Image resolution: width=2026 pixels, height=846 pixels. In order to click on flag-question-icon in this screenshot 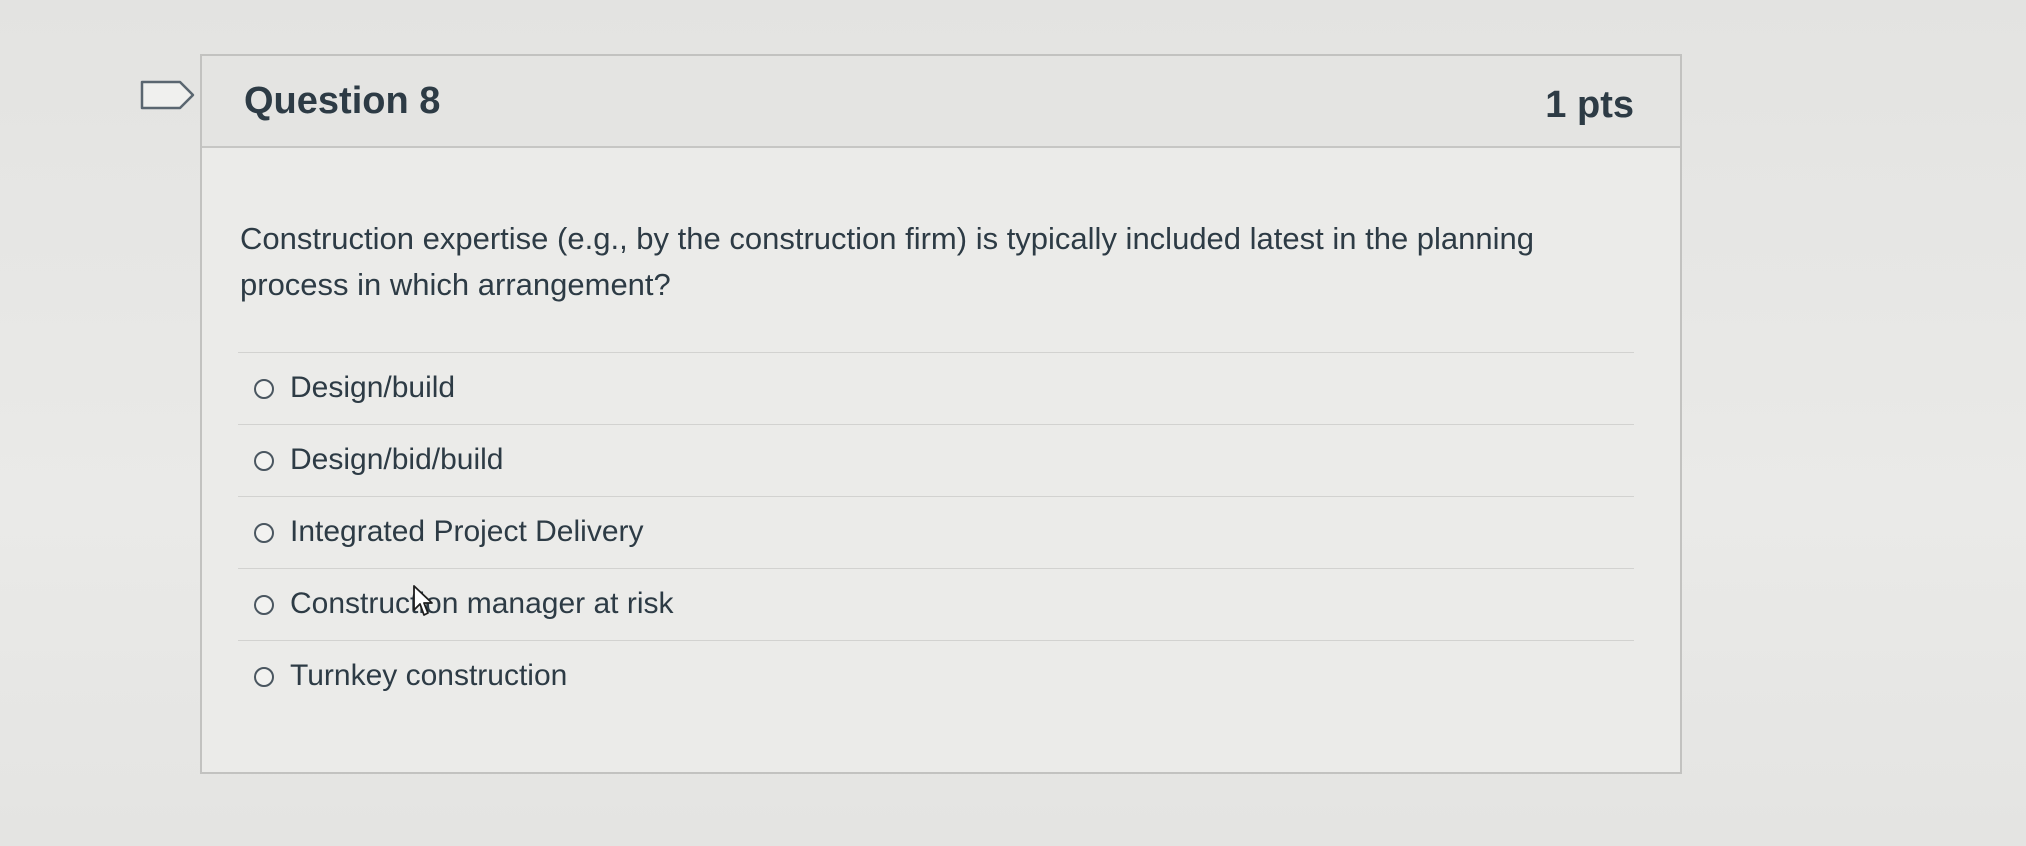, I will do `click(168, 95)`.